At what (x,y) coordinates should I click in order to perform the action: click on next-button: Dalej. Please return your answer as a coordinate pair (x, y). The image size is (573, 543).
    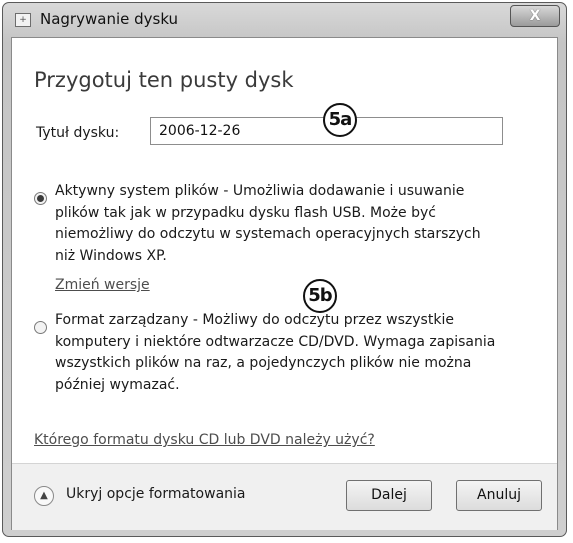
    Looking at the image, I should click on (389, 495).